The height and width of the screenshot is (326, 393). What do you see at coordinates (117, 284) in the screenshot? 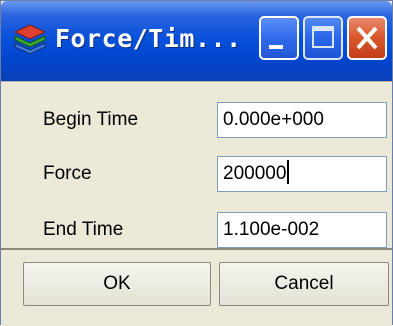
I see `ok-button: OK` at bounding box center [117, 284].